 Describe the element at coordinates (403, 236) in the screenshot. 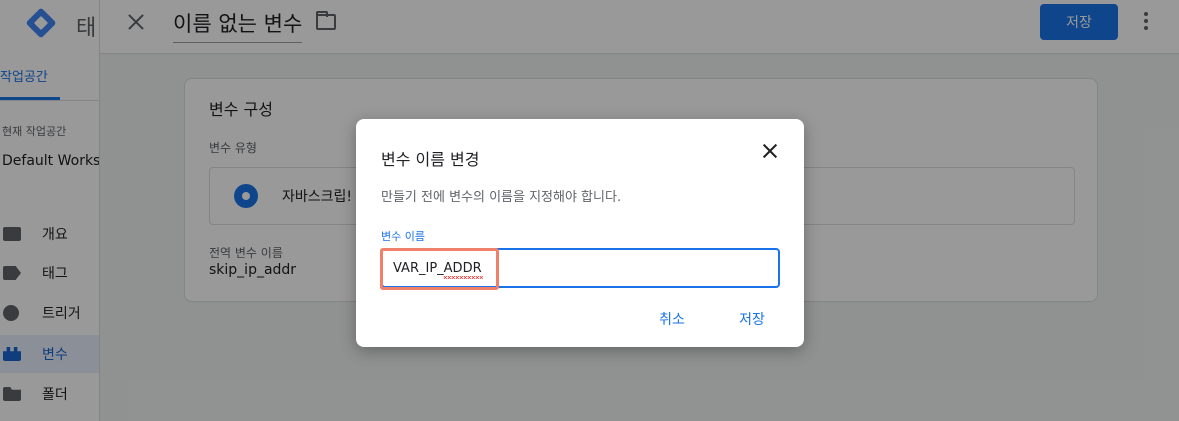

I see `variable-name-field-label: 변수 이름` at that location.